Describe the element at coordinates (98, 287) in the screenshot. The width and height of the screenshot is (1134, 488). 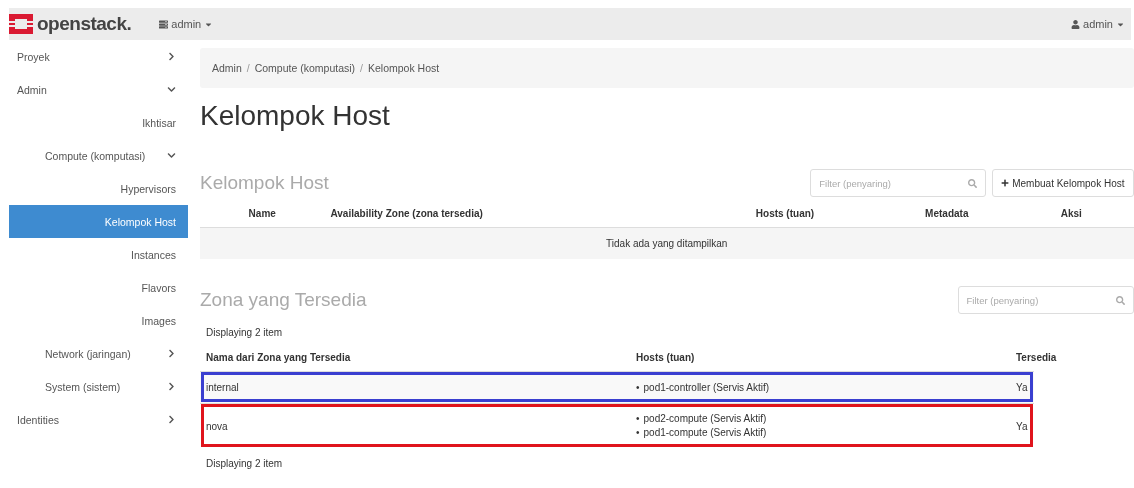
I see `sidebar-item: Flavors` at that location.